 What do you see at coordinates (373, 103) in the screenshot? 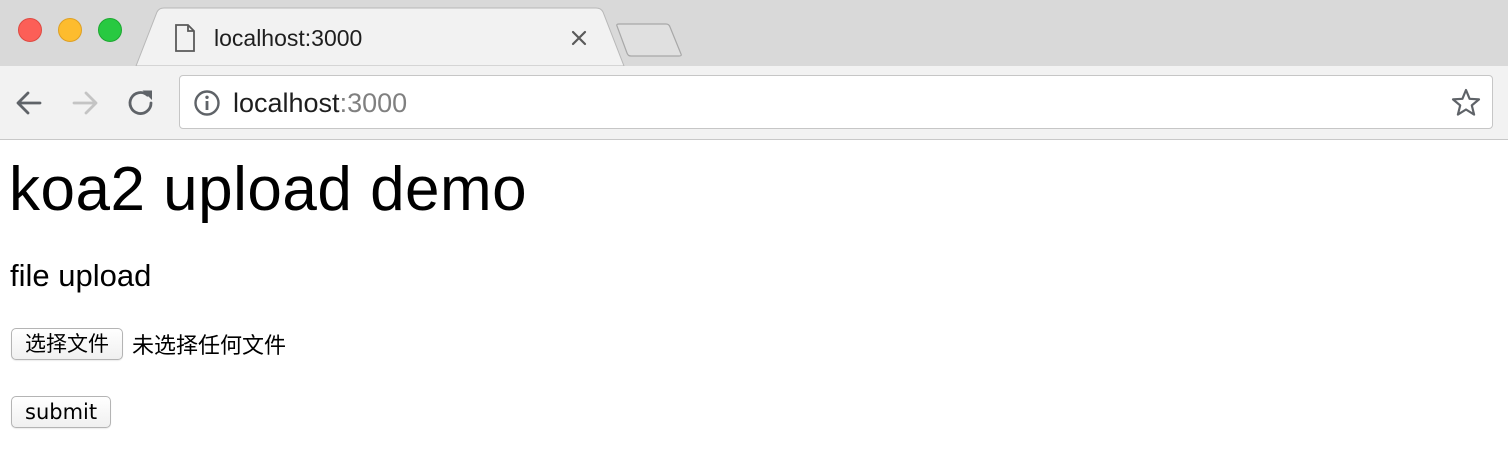
I see `url-port: :3000` at bounding box center [373, 103].